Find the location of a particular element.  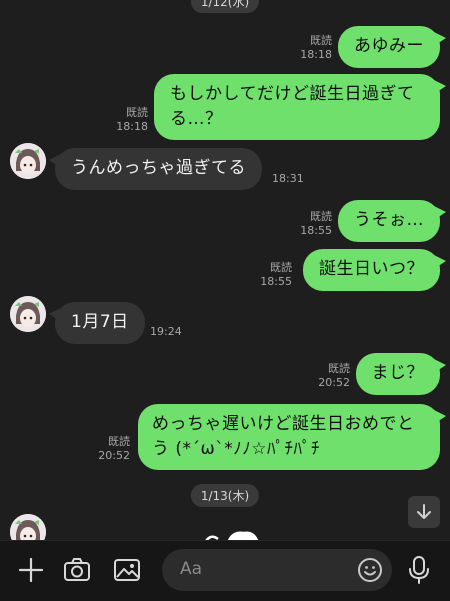

emoji-icon is located at coordinates (370, 570).